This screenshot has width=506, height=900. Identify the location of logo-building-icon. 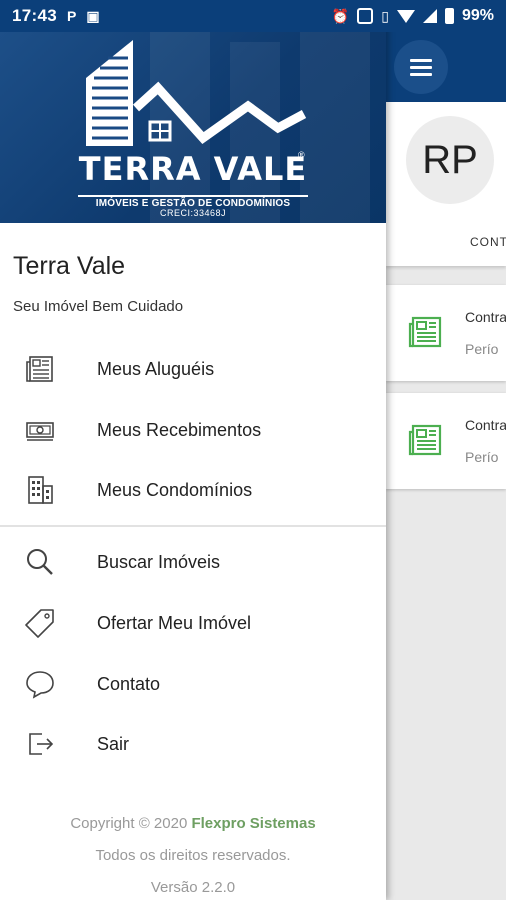
(196, 93).